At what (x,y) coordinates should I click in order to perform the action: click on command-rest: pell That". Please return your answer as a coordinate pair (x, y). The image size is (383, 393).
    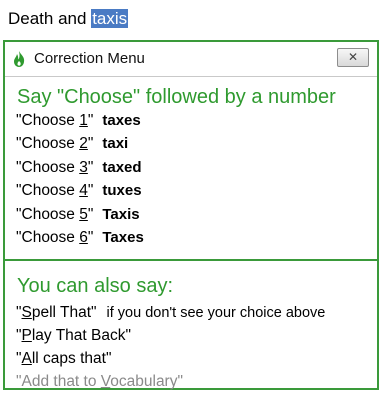
    Looking at the image, I should click on (64, 312).